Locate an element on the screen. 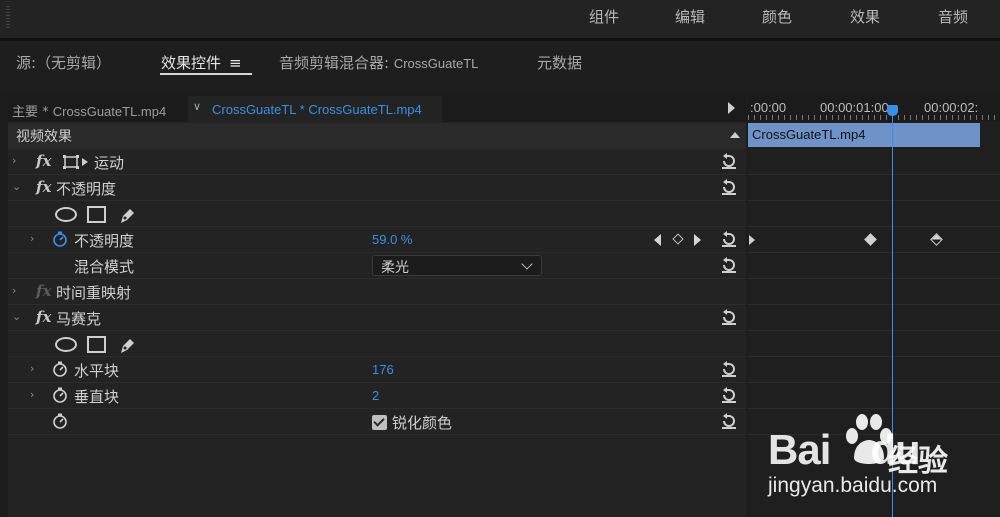 This screenshot has height=517, width=1000. effect-row-opacity: ⌄ fx 不透明度 is located at coordinates (377, 188).